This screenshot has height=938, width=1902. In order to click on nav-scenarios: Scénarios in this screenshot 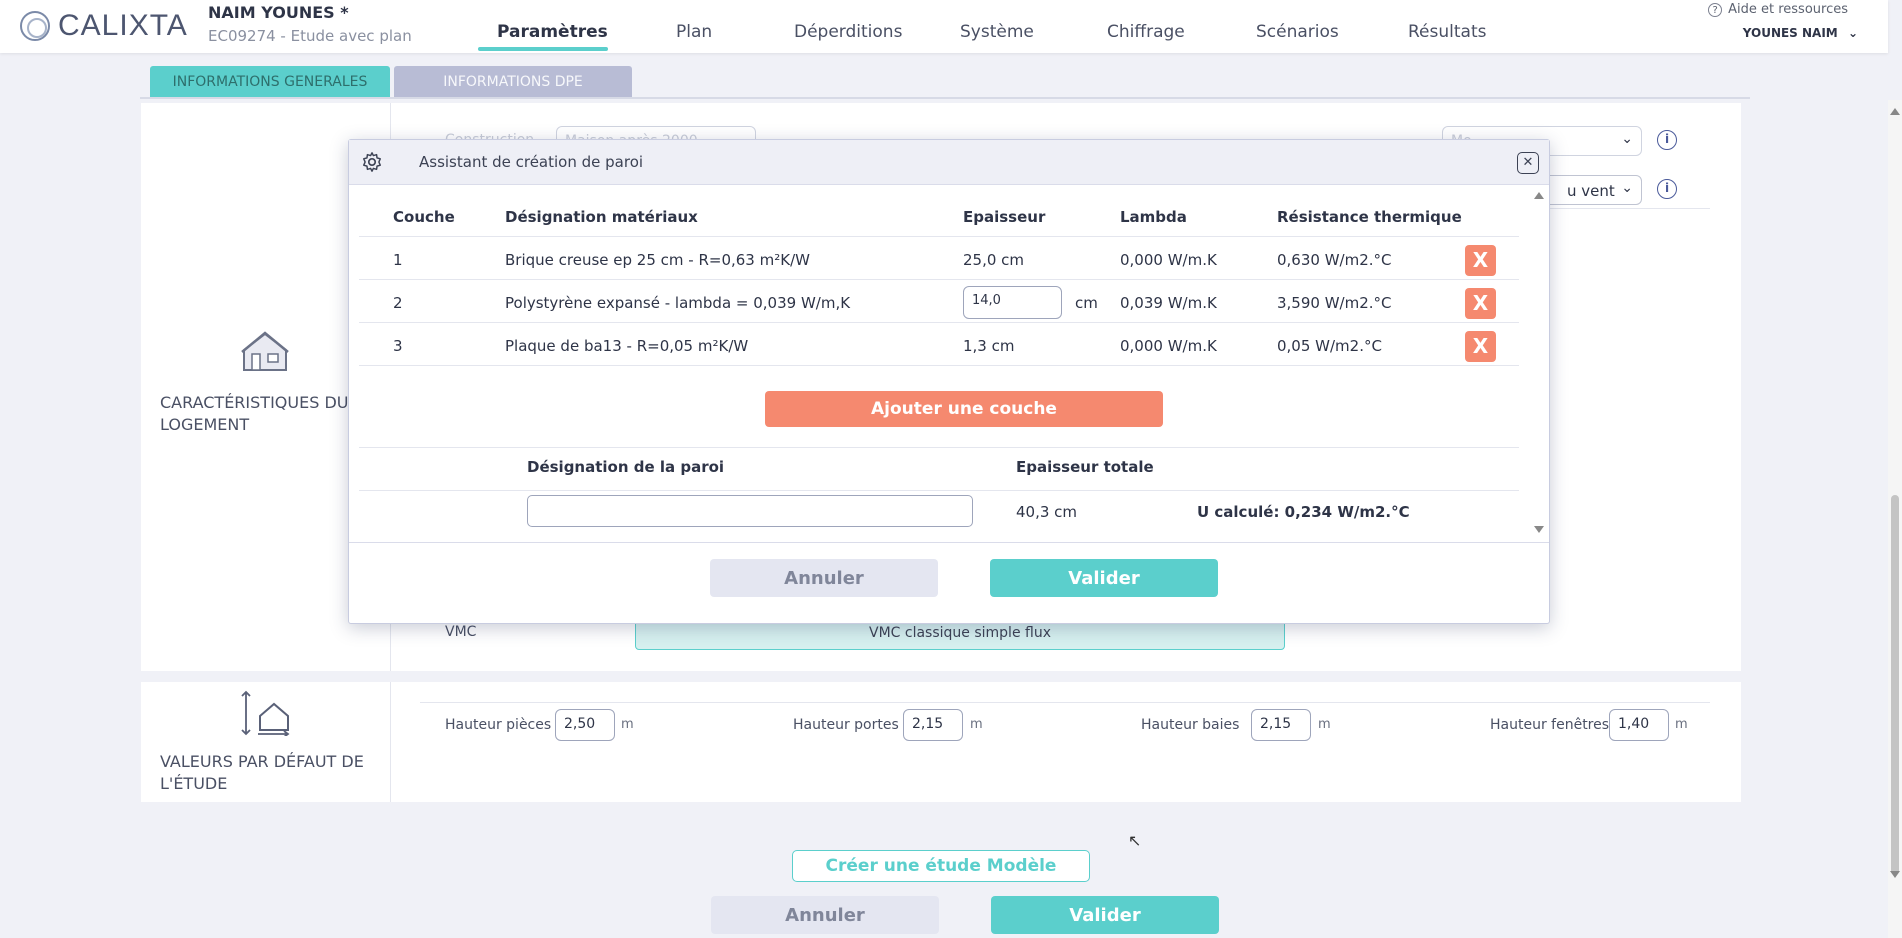, I will do `click(1297, 32)`.